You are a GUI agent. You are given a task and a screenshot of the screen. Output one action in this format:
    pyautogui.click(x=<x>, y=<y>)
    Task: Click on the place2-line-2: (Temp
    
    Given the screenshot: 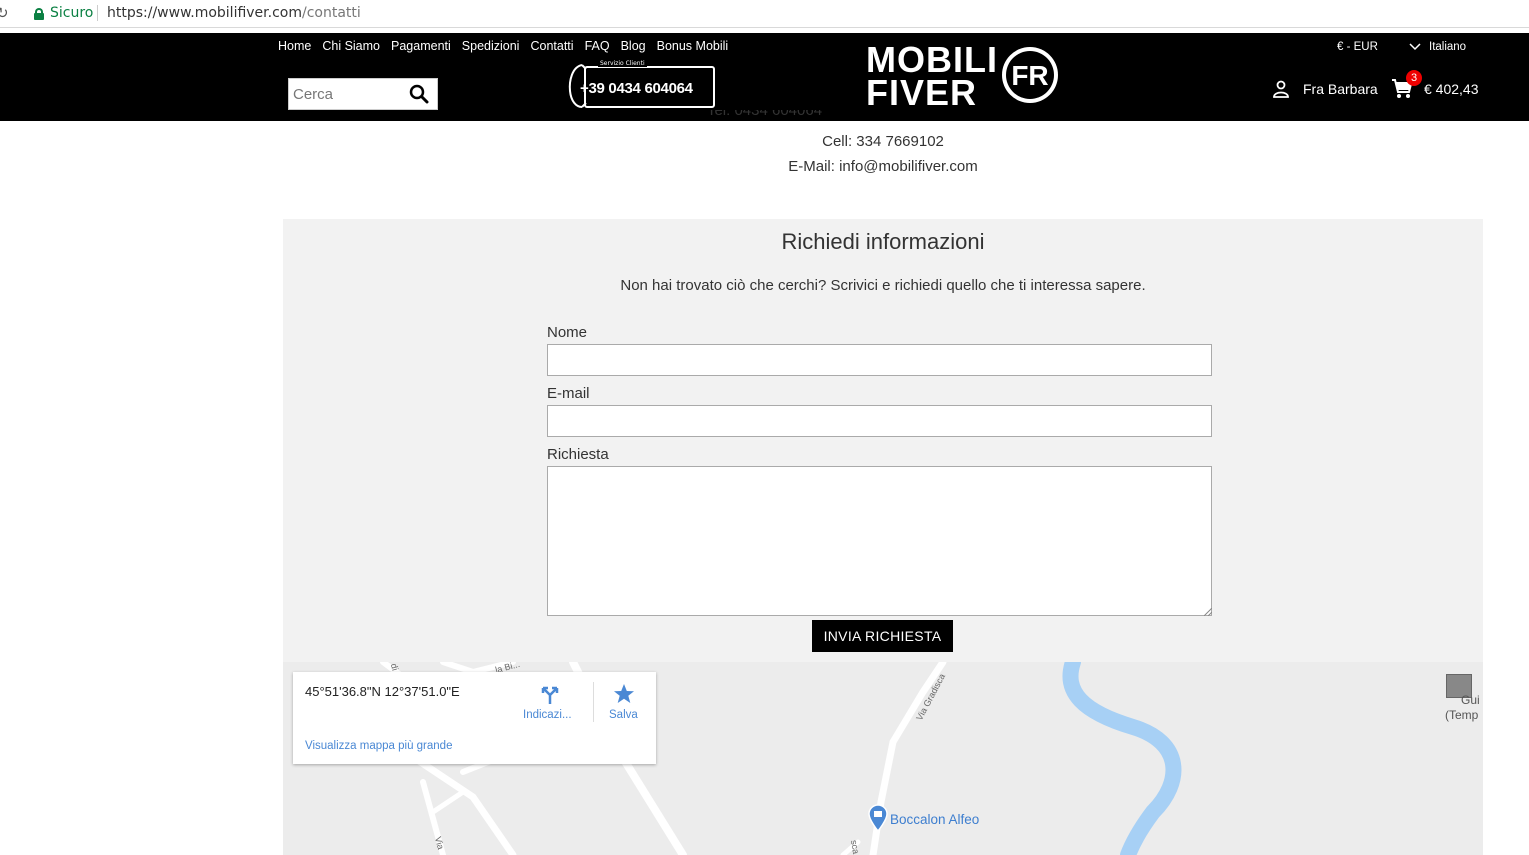 What is the action you would take?
    pyautogui.click(x=1462, y=715)
    